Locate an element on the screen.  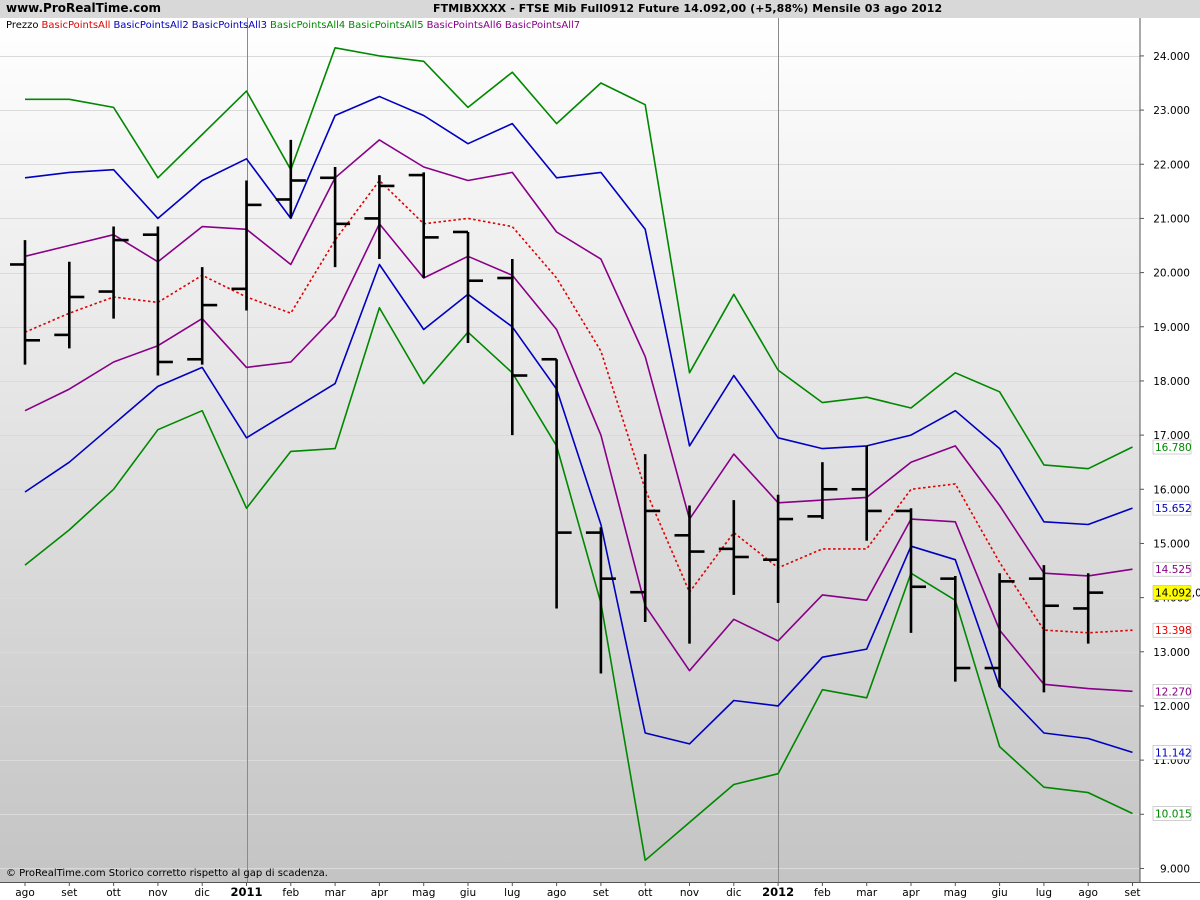
last-value-text: 16.780 is located at coordinates (1173, 448).